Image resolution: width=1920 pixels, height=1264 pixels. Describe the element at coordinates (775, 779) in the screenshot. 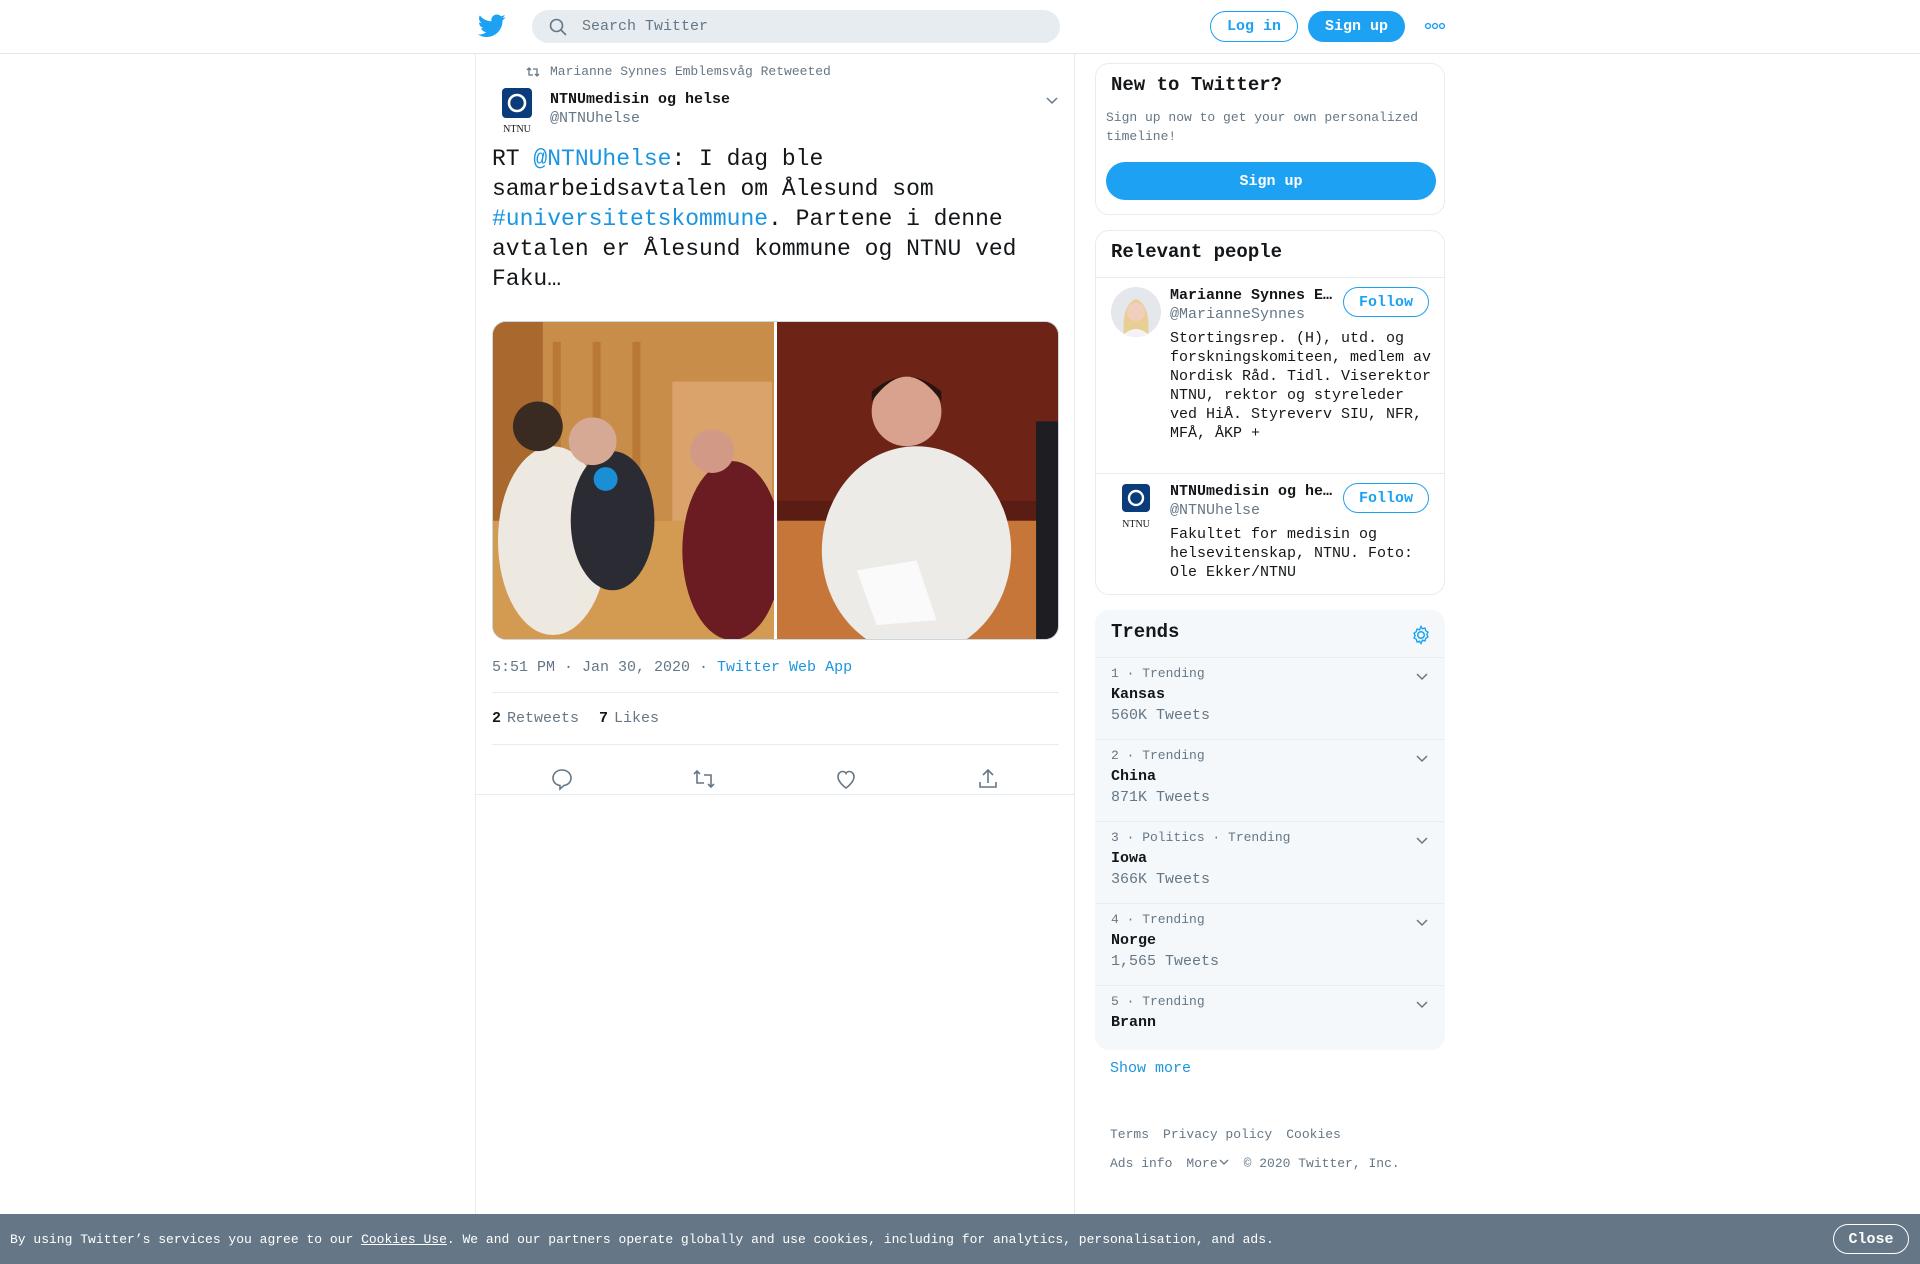

I see `tweet-actions` at that location.